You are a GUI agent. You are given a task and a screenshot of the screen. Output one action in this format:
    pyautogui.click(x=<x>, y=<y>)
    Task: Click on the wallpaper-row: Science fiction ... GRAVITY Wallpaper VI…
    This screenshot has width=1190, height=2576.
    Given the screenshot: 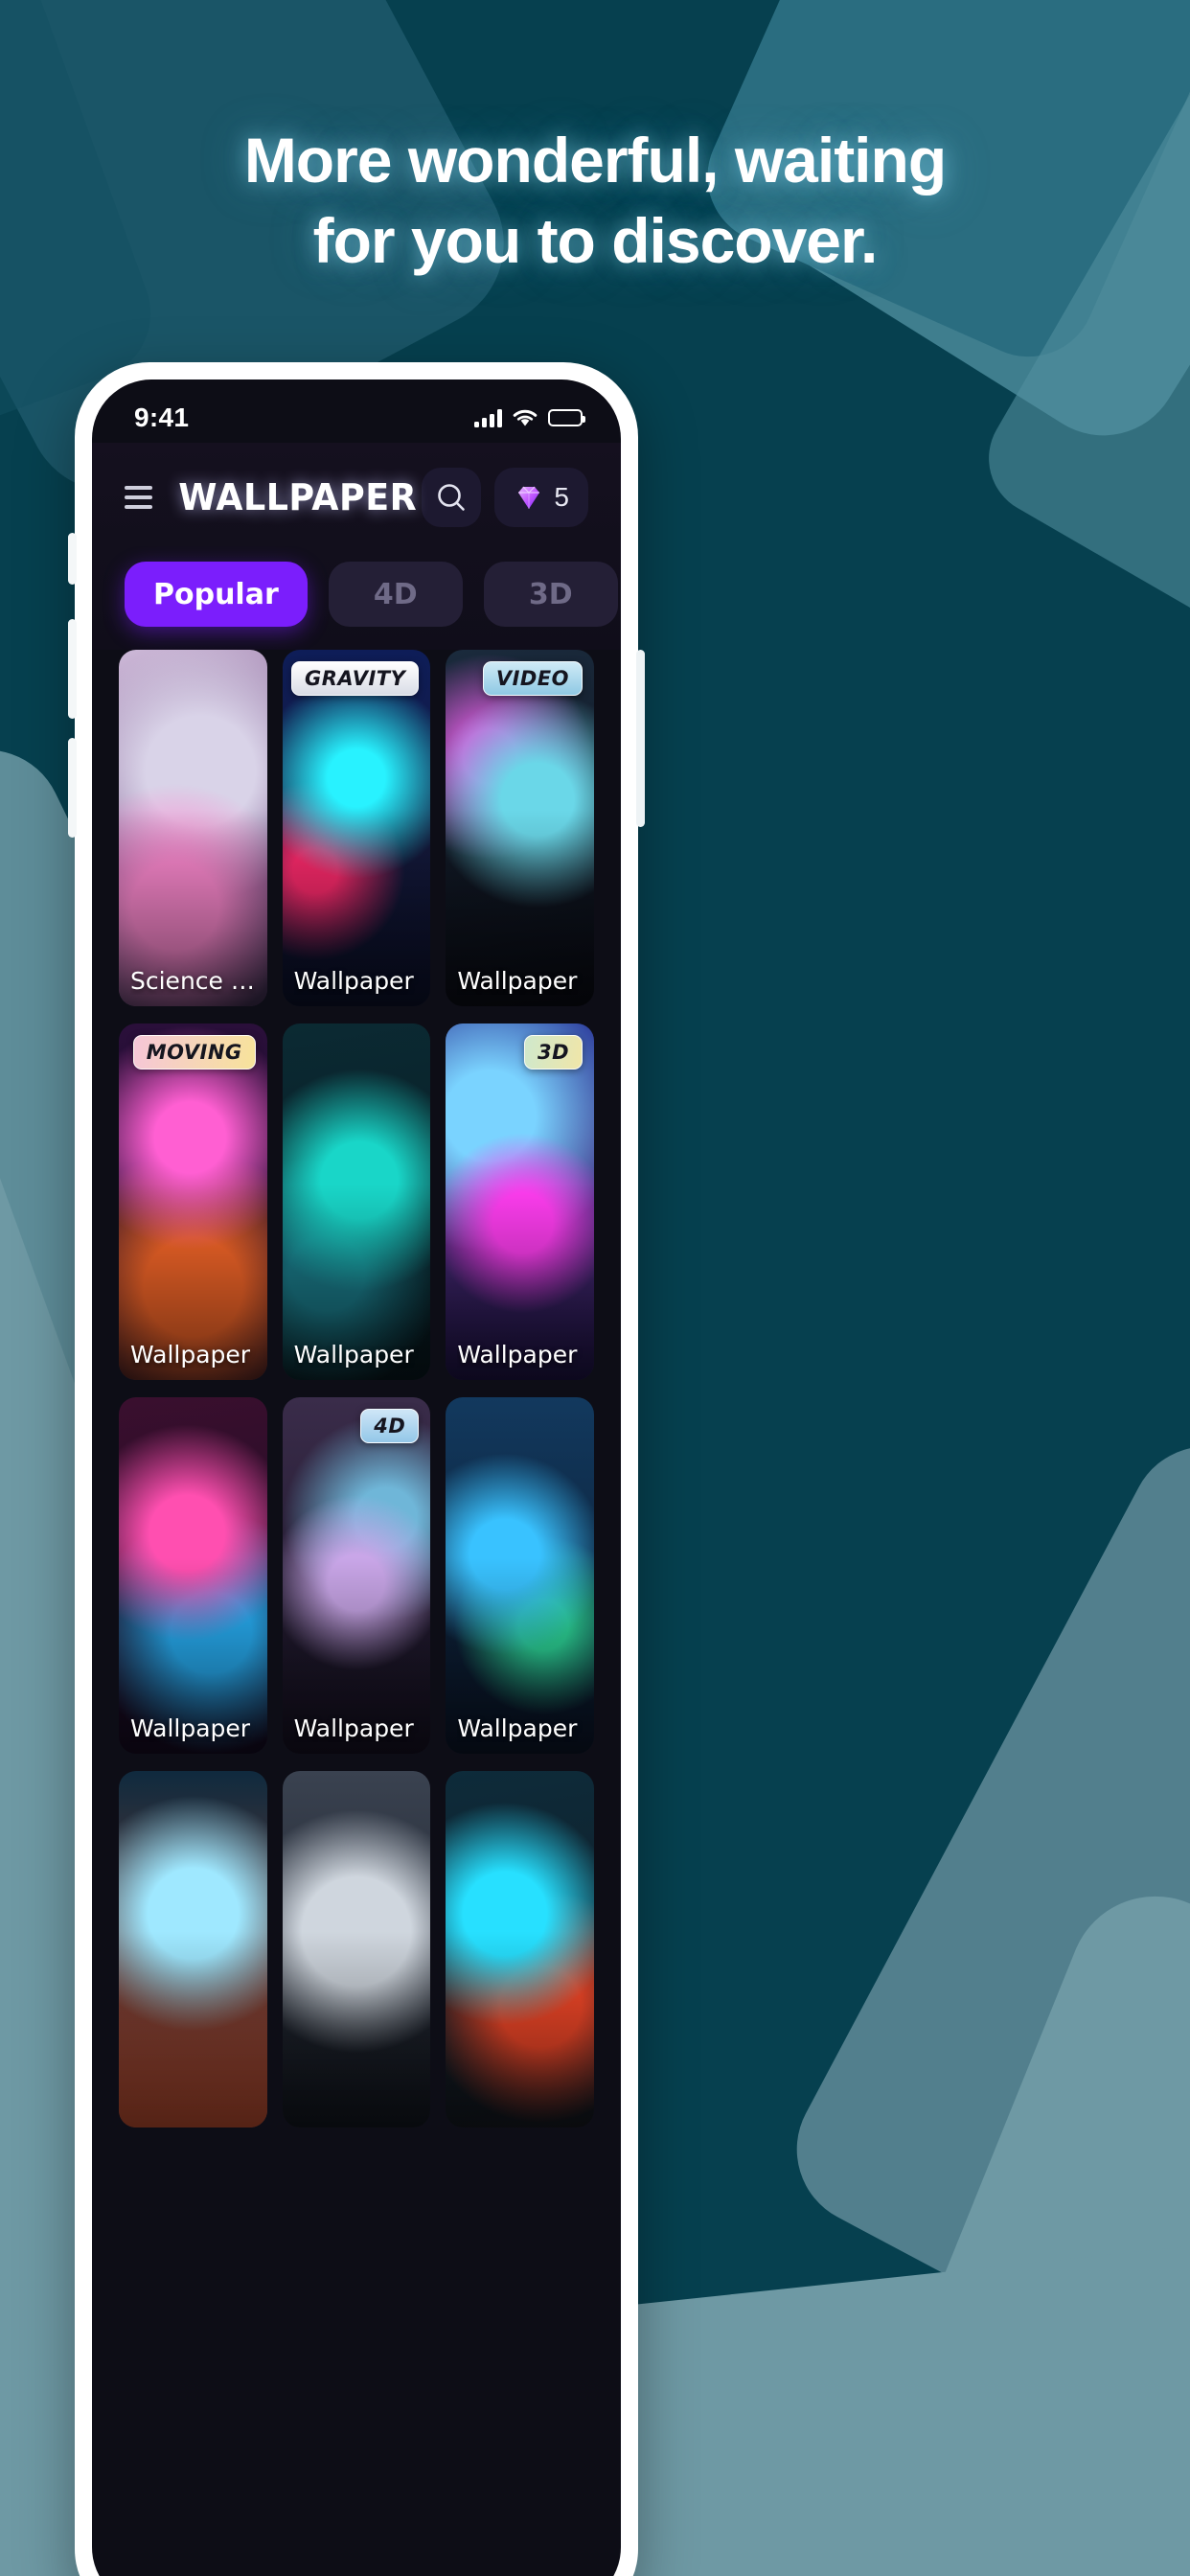 What is the action you would take?
    pyautogui.click(x=357, y=828)
    